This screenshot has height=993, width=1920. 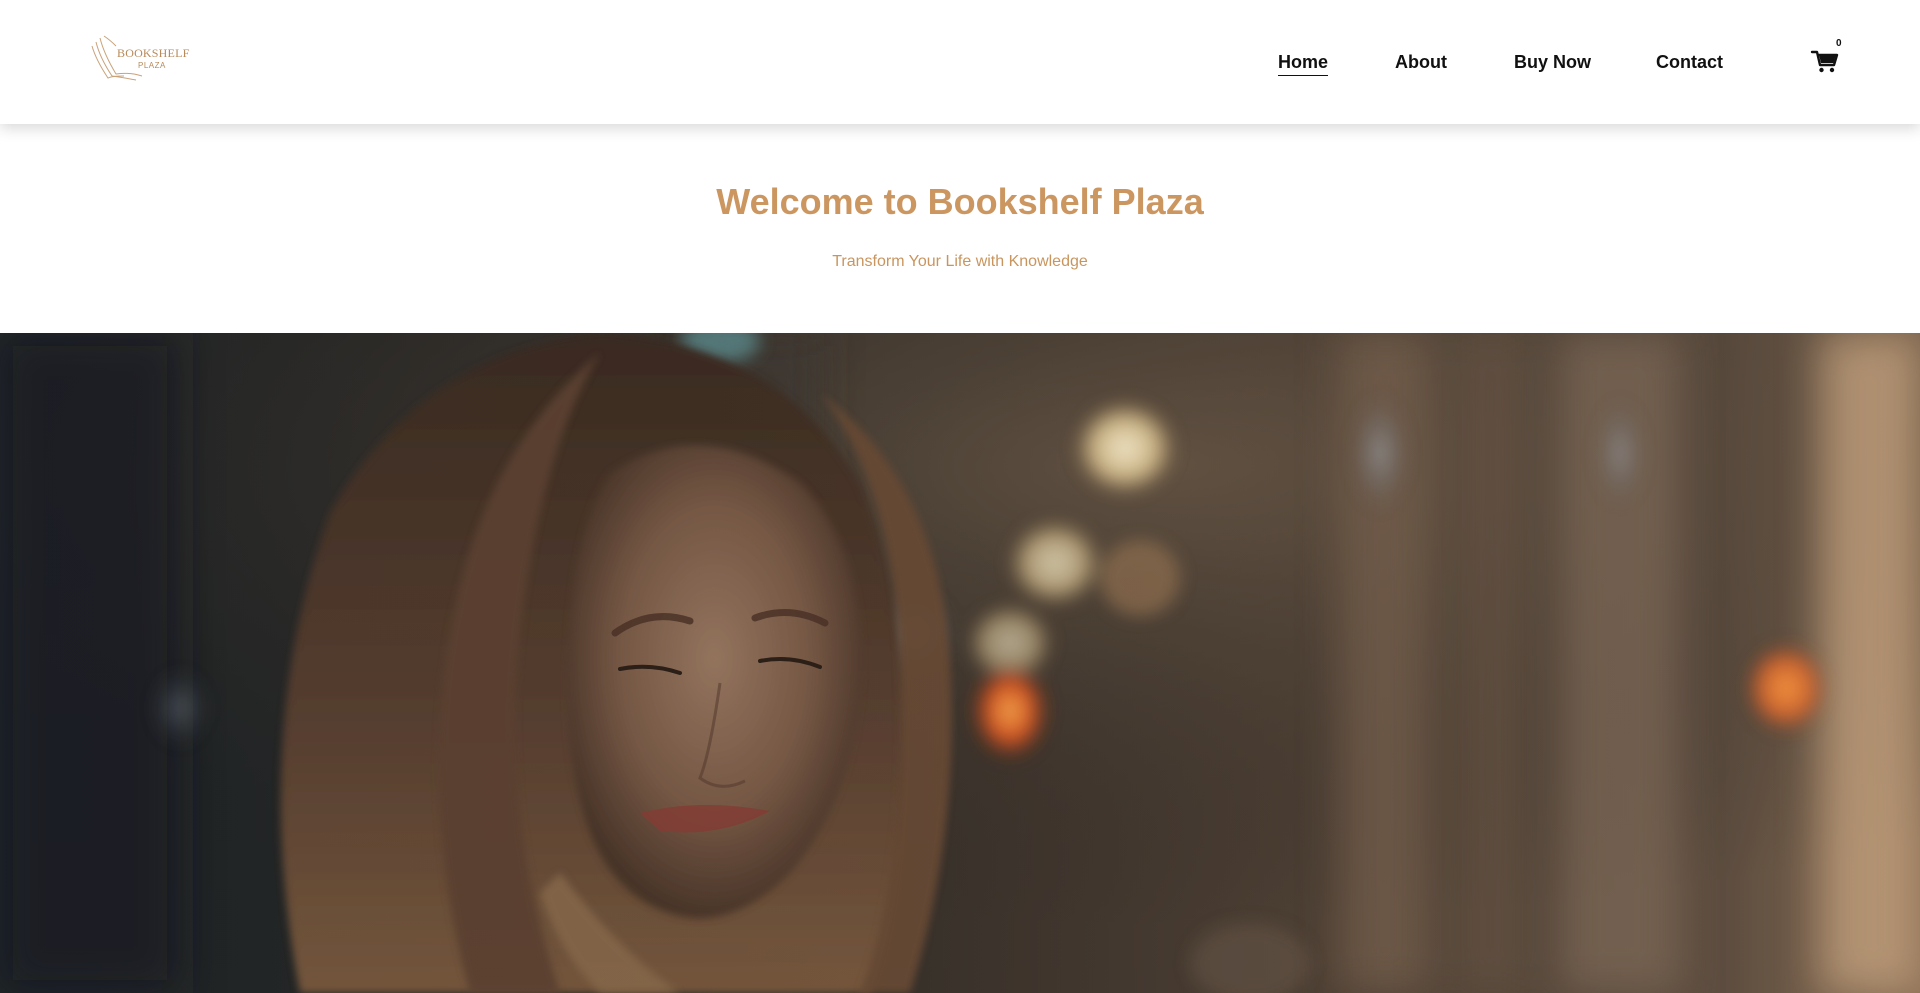 I want to click on cart-button, so click(x=1825, y=61).